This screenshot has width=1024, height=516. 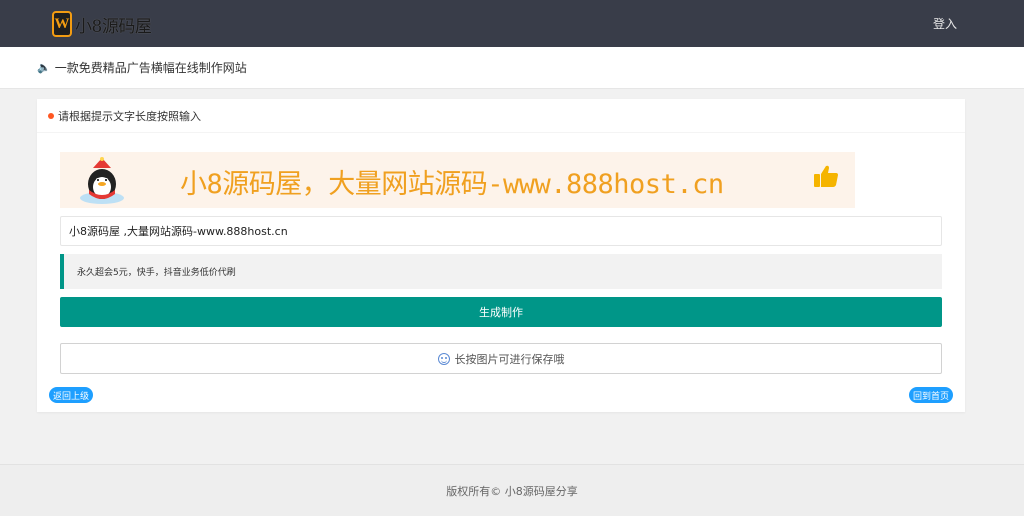 I want to click on home-button: 回到首页, so click(x=930, y=395).